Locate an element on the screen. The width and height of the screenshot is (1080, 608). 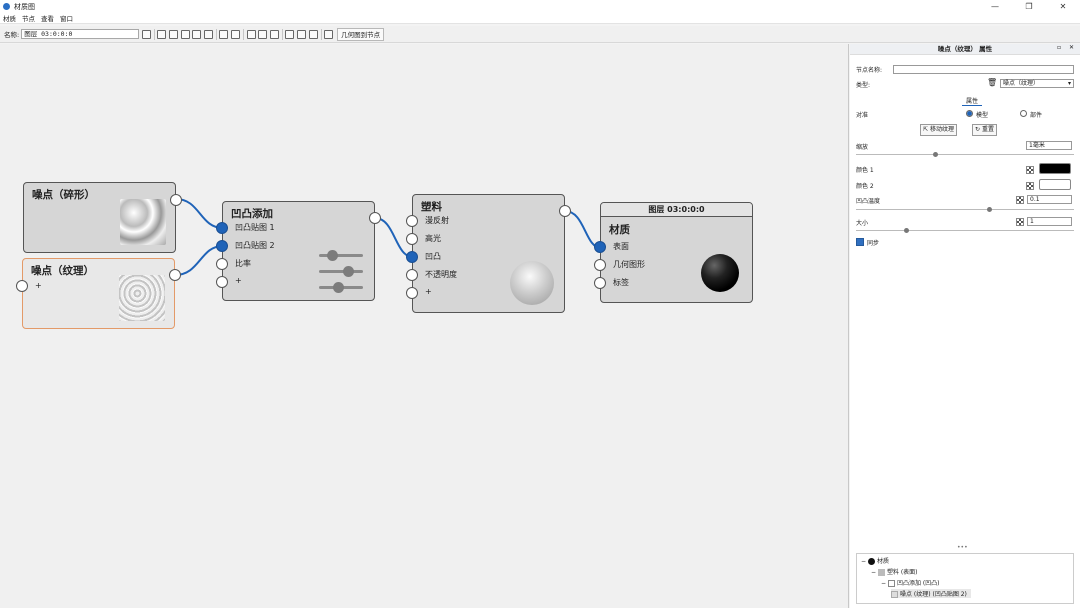
tab-properties: 属性 is located at coordinates (972, 101).